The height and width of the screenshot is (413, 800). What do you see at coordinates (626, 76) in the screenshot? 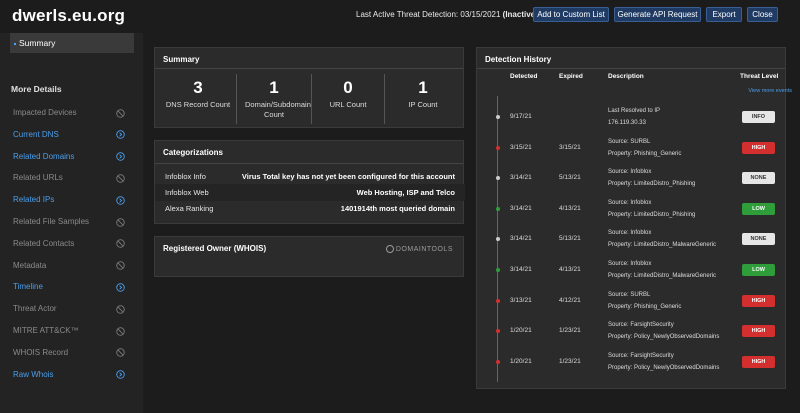
I see `column-header-description: Description` at bounding box center [626, 76].